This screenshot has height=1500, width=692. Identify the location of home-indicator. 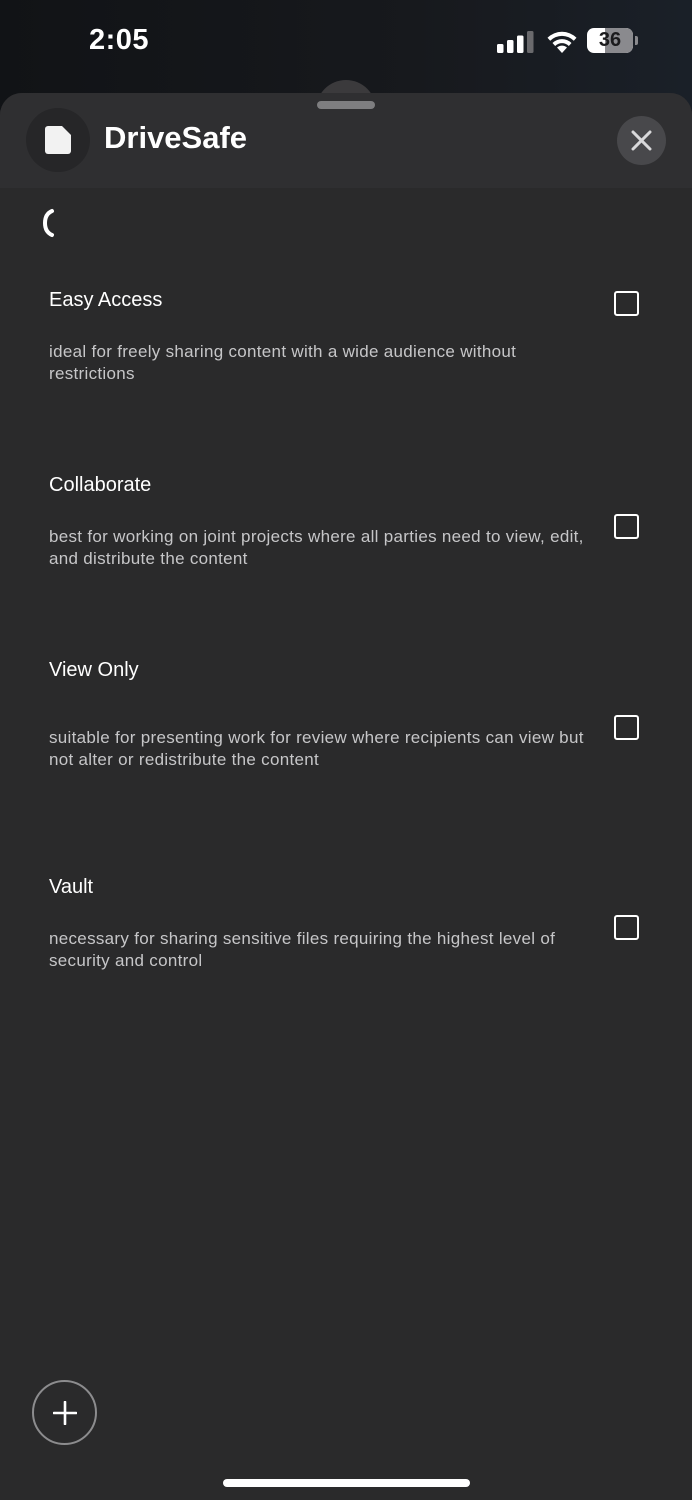
(346, 1483).